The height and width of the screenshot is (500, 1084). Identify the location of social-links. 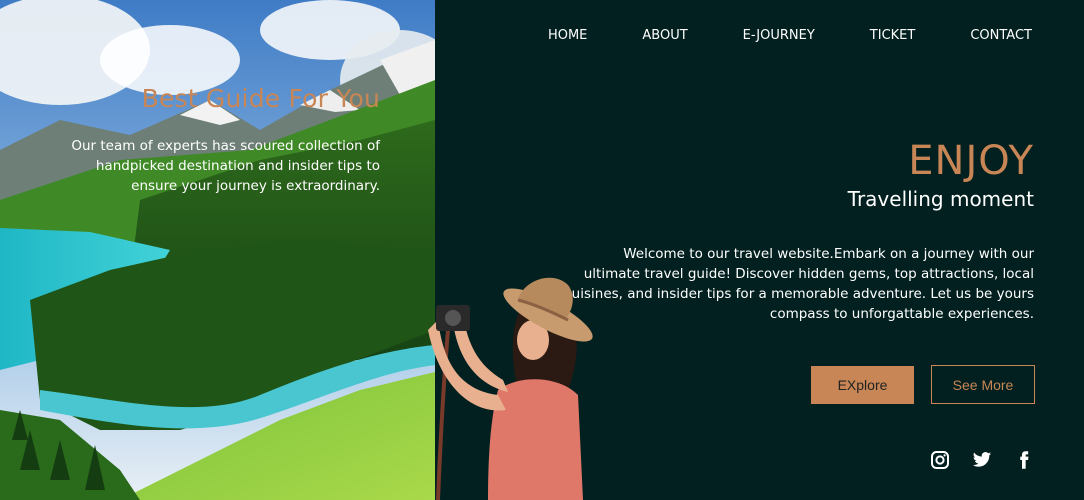
(982, 460).